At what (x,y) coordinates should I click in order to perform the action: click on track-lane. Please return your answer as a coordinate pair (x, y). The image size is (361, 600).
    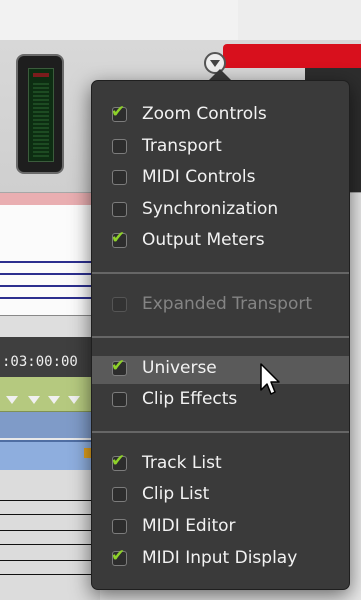
    Looking at the image, I should click on (50, 425).